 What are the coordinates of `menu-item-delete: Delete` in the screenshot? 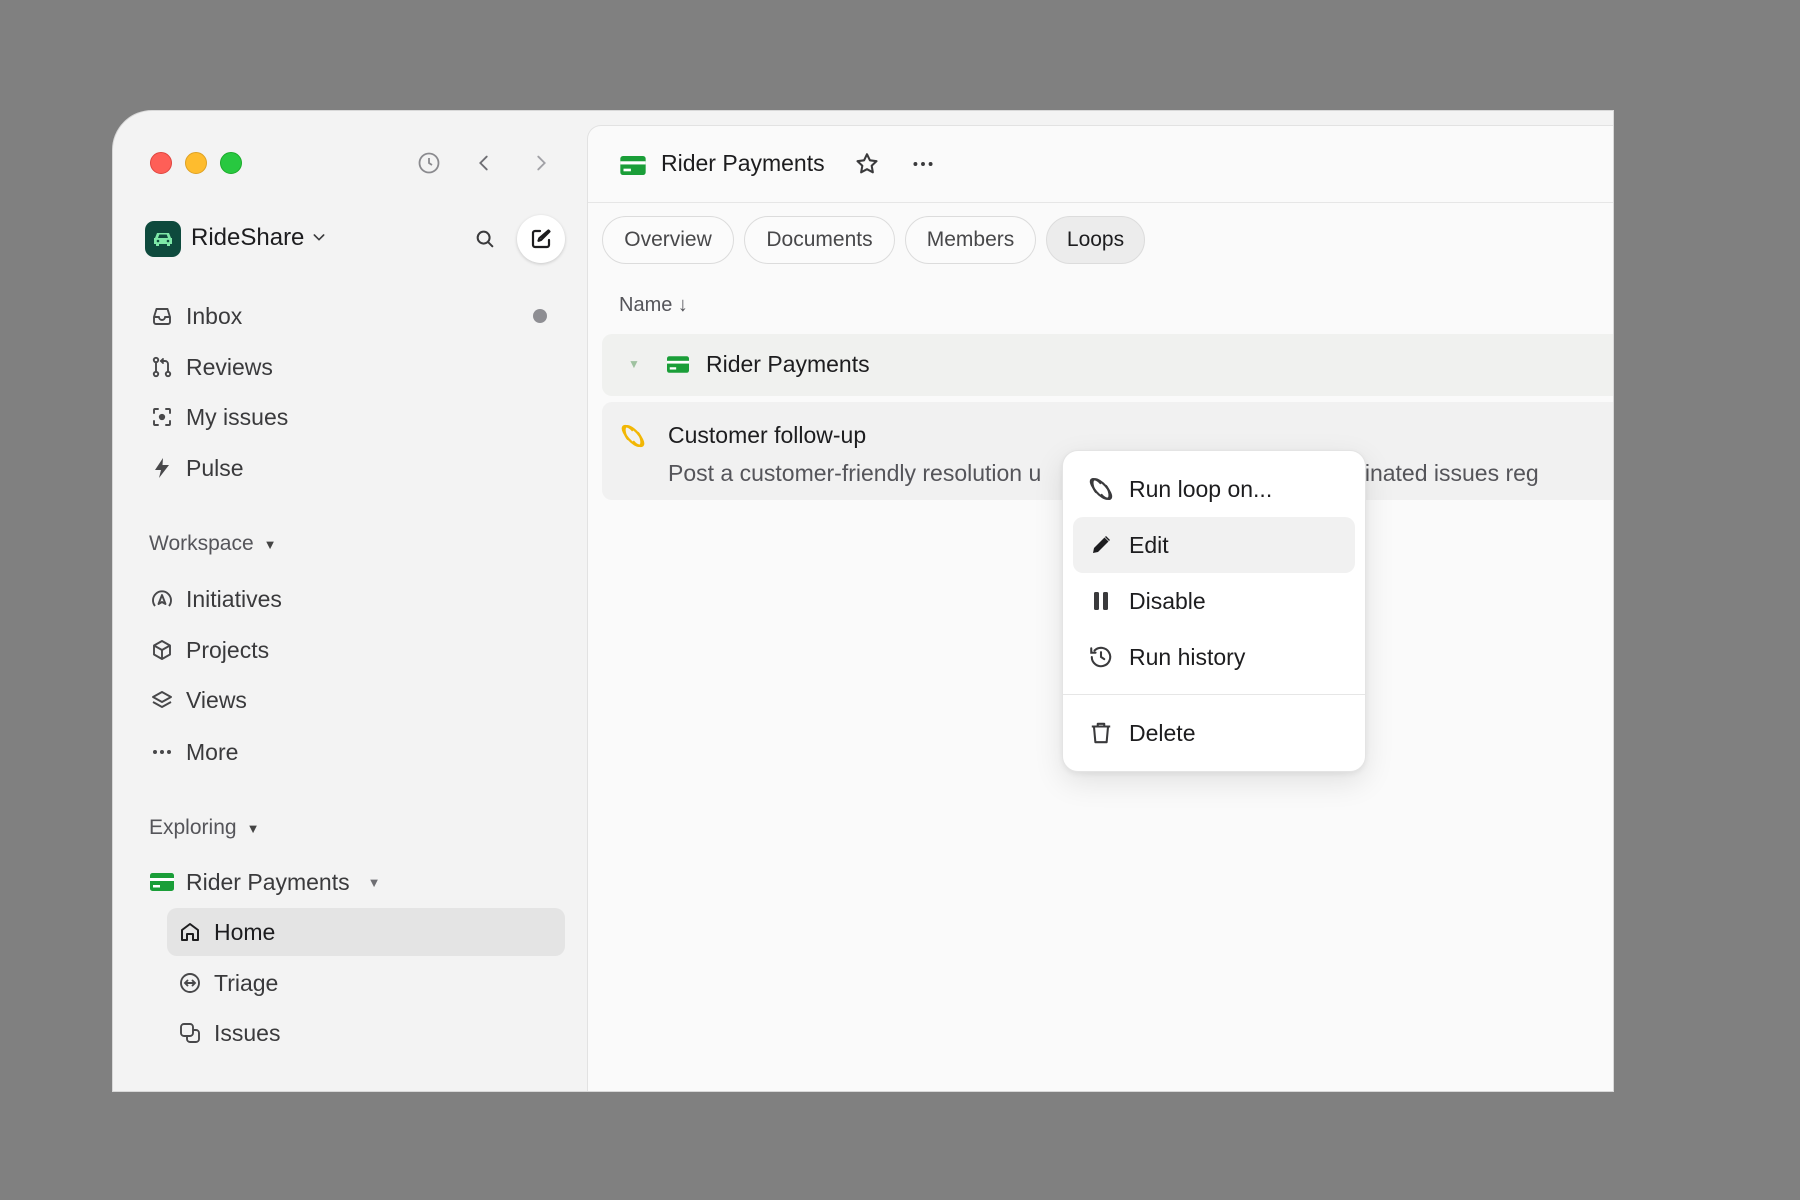 It's located at (1214, 733).